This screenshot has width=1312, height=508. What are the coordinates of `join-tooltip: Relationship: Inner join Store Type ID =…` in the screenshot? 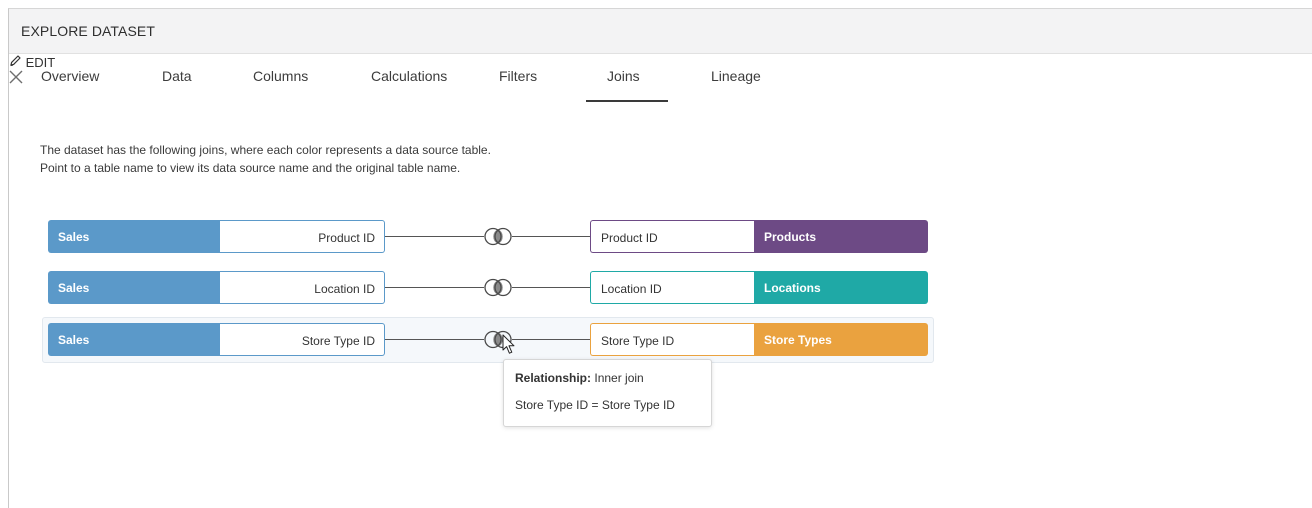 It's located at (607, 393).